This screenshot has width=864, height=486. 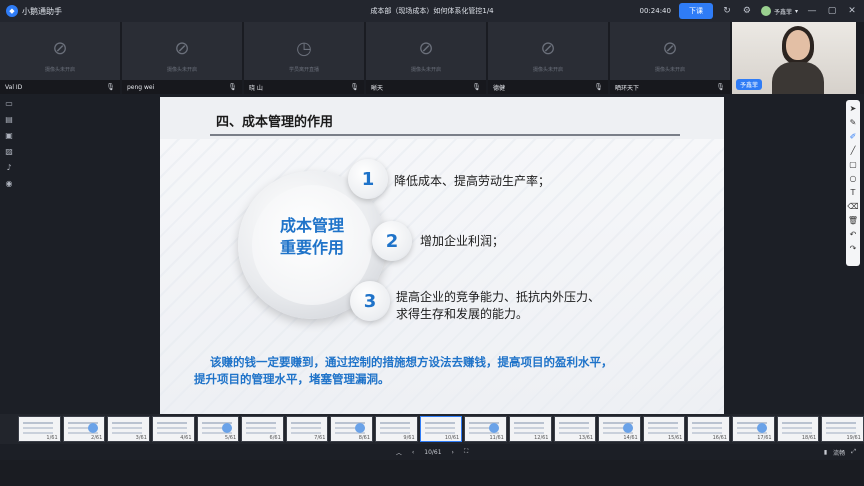 What do you see at coordinates (392, 241) in the screenshot?
I see `point-number-2: 2` at bounding box center [392, 241].